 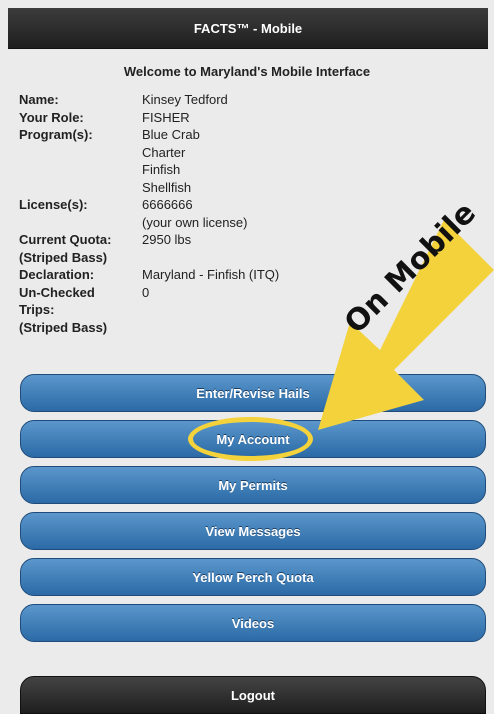 What do you see at coordinates (253, 439) in the screenshot?
I see `my-account-button: My Account` at bounding box center [253, 439].